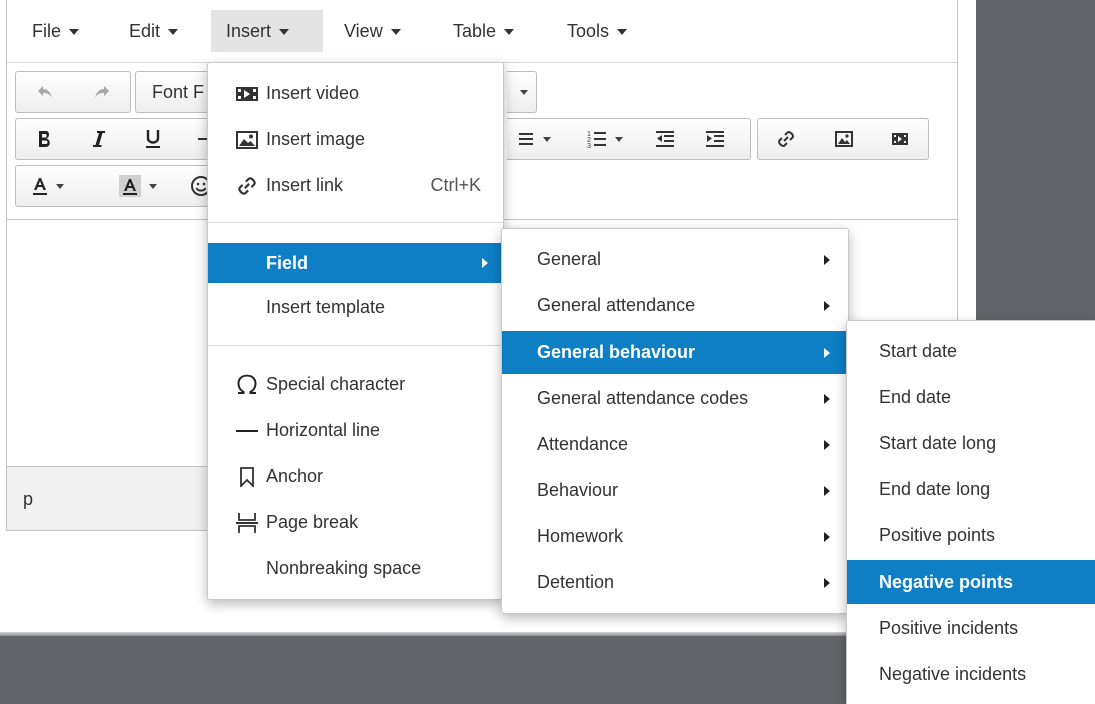 This screenshot has width=1095, height=704. I want to click on insert-video-label: Insert video, so click(313, 93).